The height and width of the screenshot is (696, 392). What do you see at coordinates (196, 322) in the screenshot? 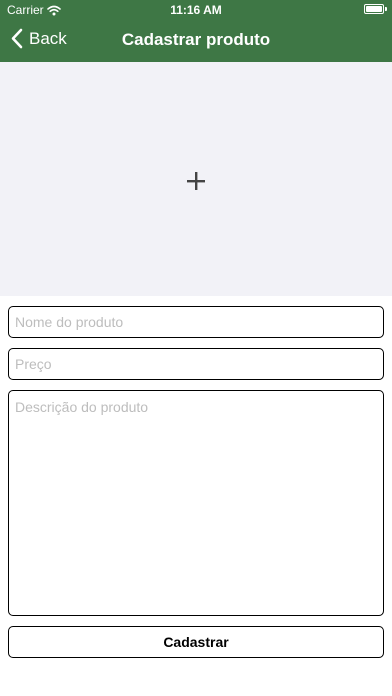
I see `product-name-input` at bounding box center [196, 322].